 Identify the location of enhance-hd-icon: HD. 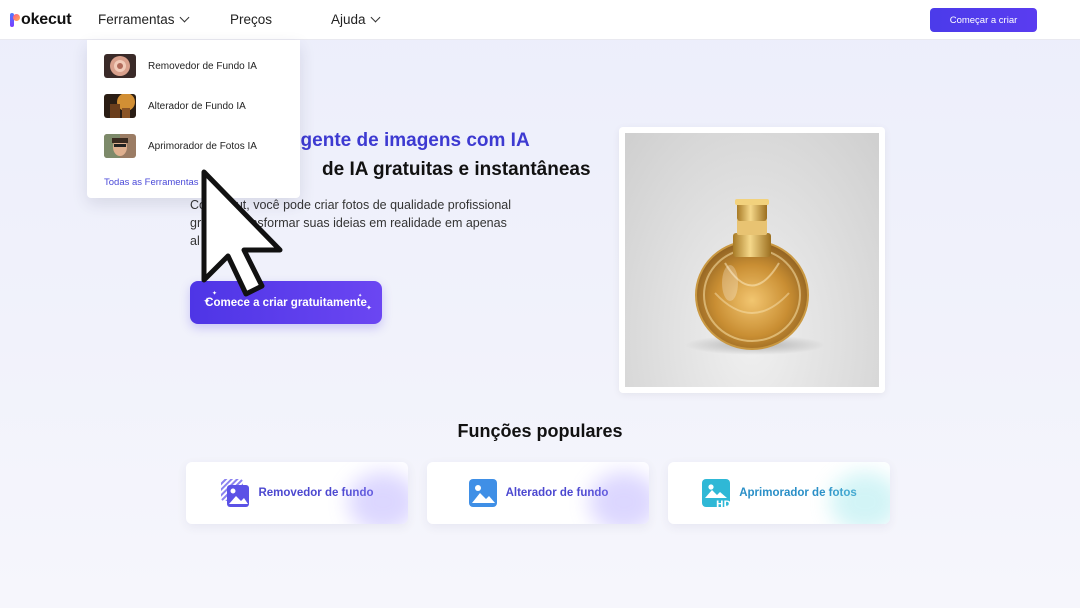
(716, 494).